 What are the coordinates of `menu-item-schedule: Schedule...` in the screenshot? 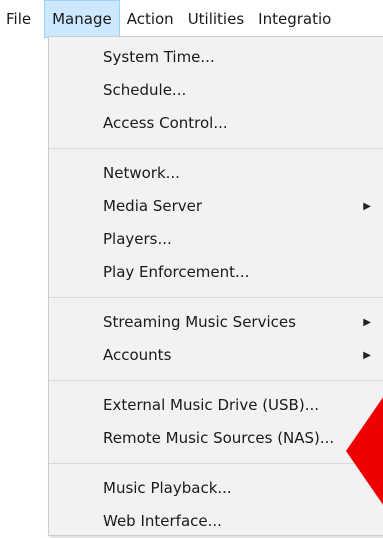 It's located at (216, 90).